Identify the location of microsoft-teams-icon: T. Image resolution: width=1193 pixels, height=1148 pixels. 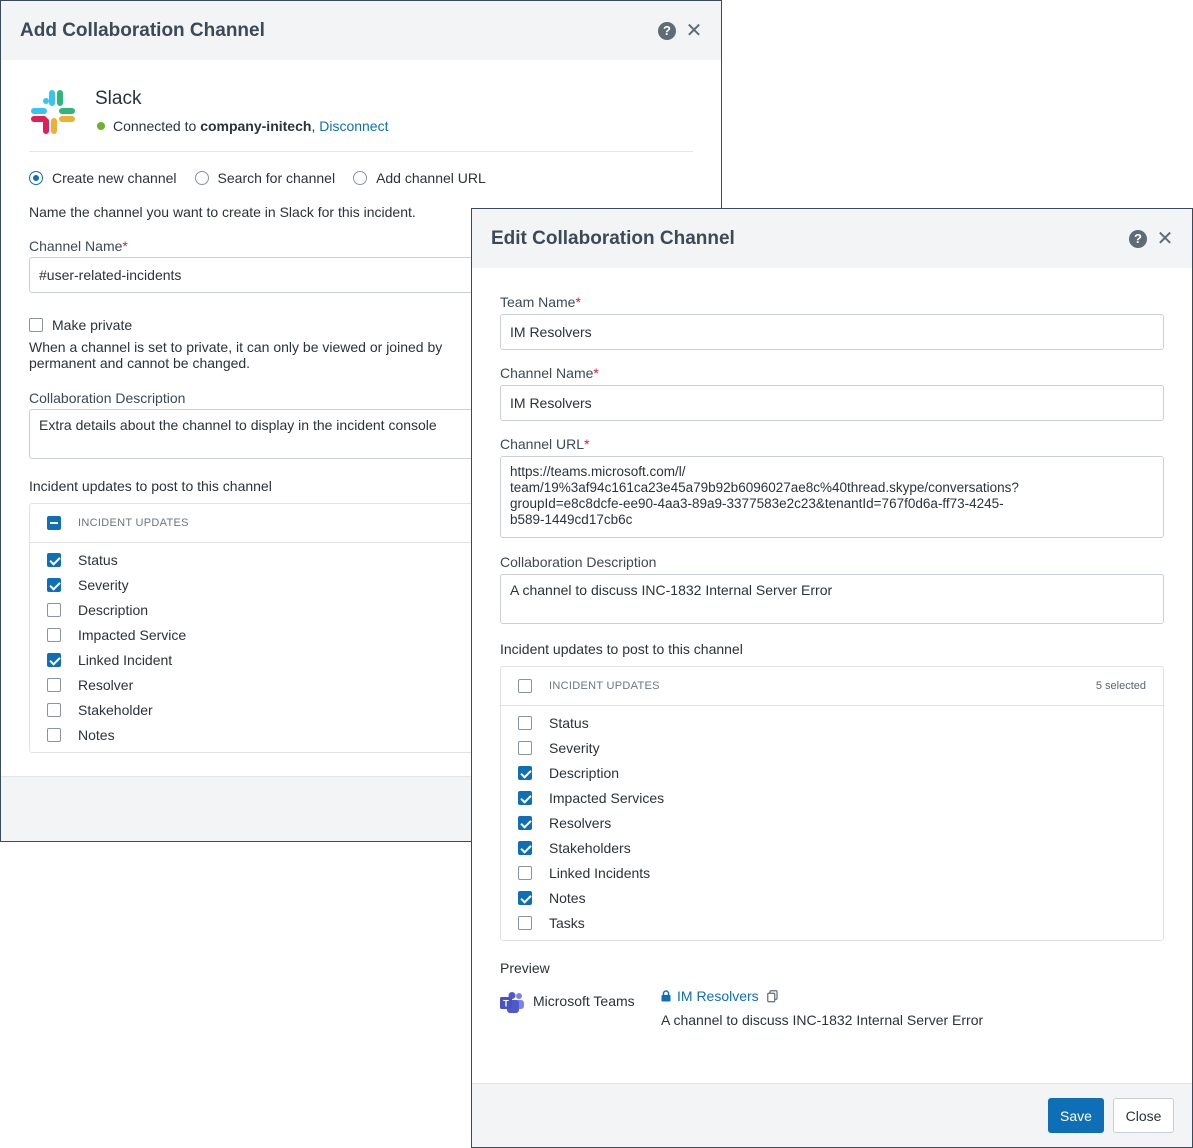
(512, 1002).